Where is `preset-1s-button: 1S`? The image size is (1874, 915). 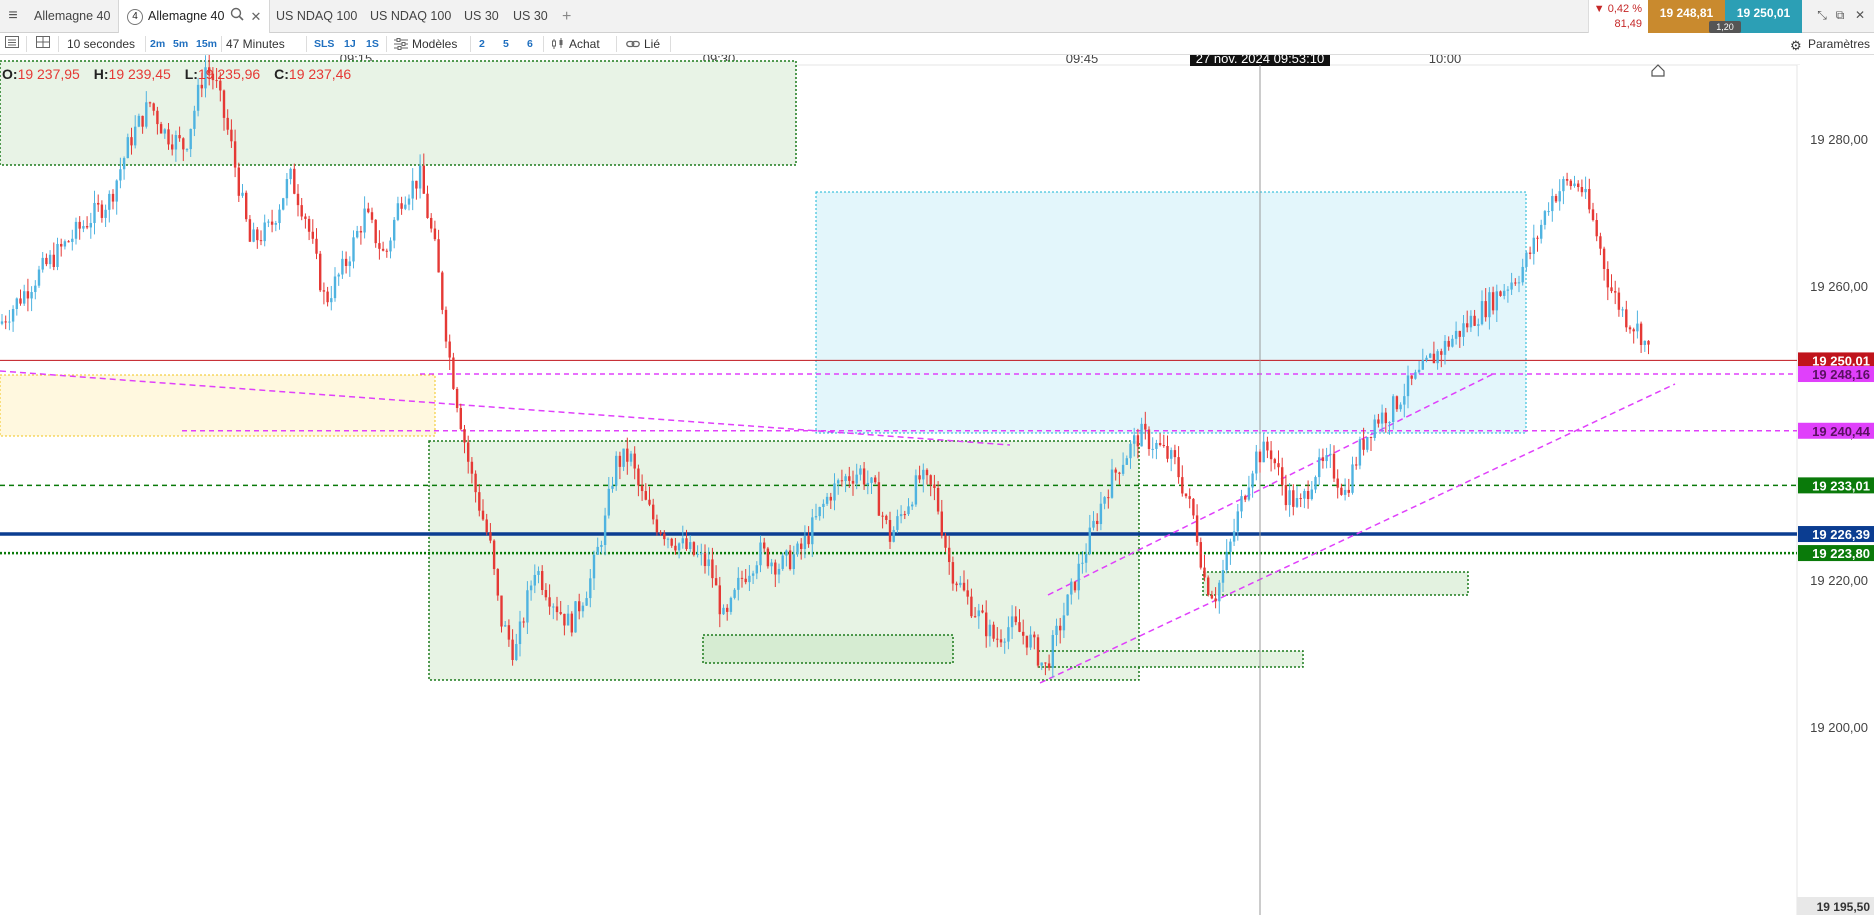 preset-1s-button: 1S is located at coordinates (372, 44).